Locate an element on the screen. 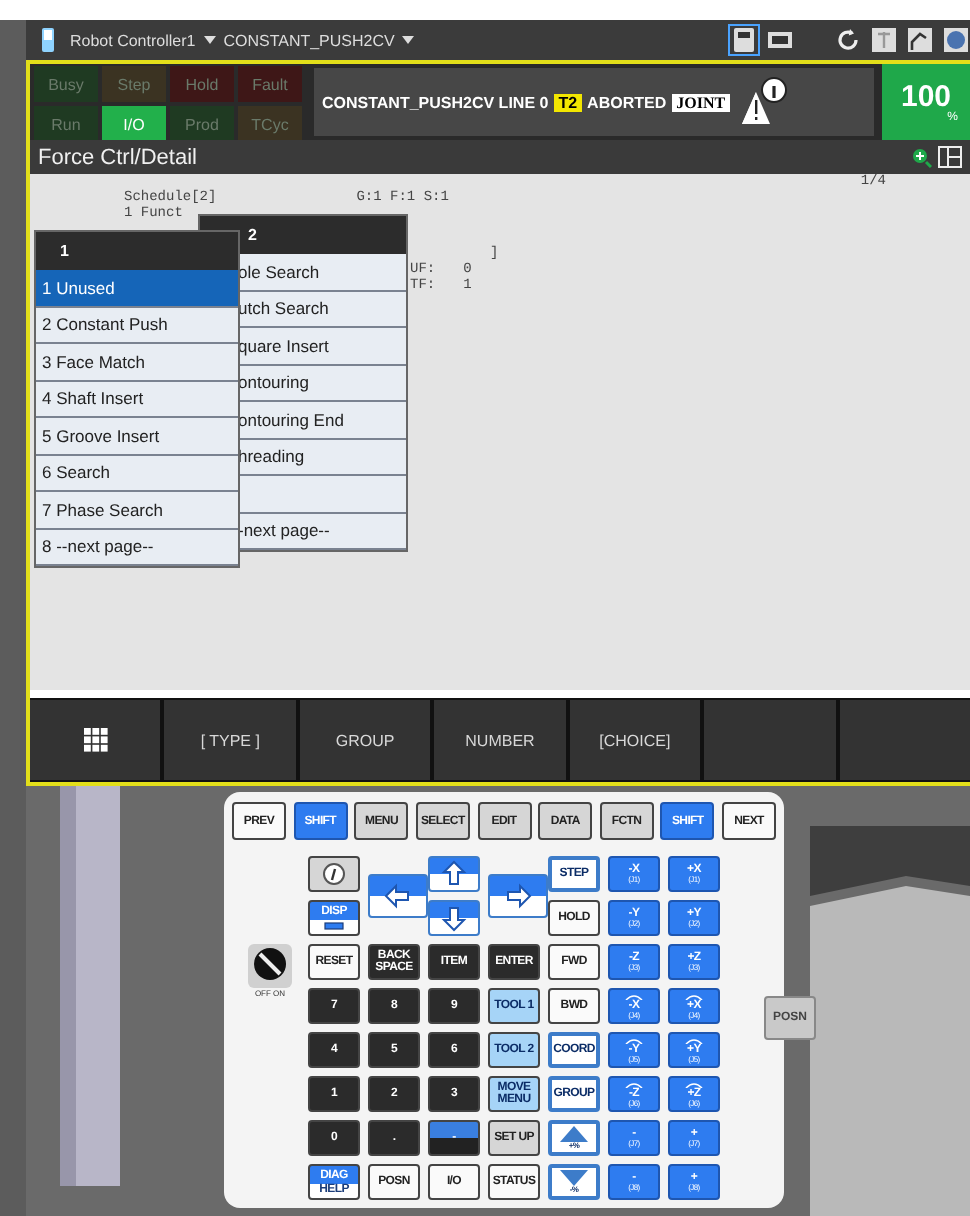 This screenshot has height=1216, width=970. status-lamp: Step is located at coordinates (134, 84).